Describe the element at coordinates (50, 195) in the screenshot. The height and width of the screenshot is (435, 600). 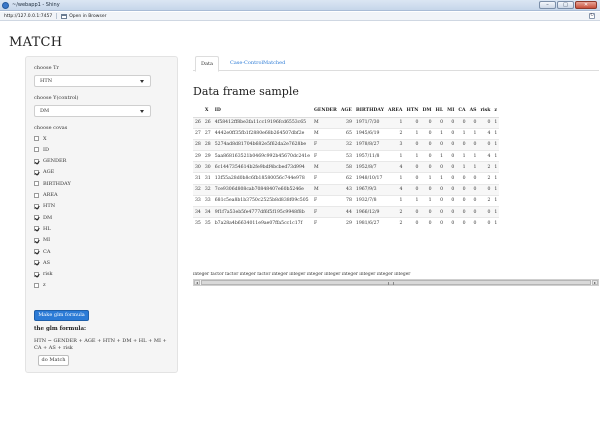
I see `checkbox-label: AREA` at that location.